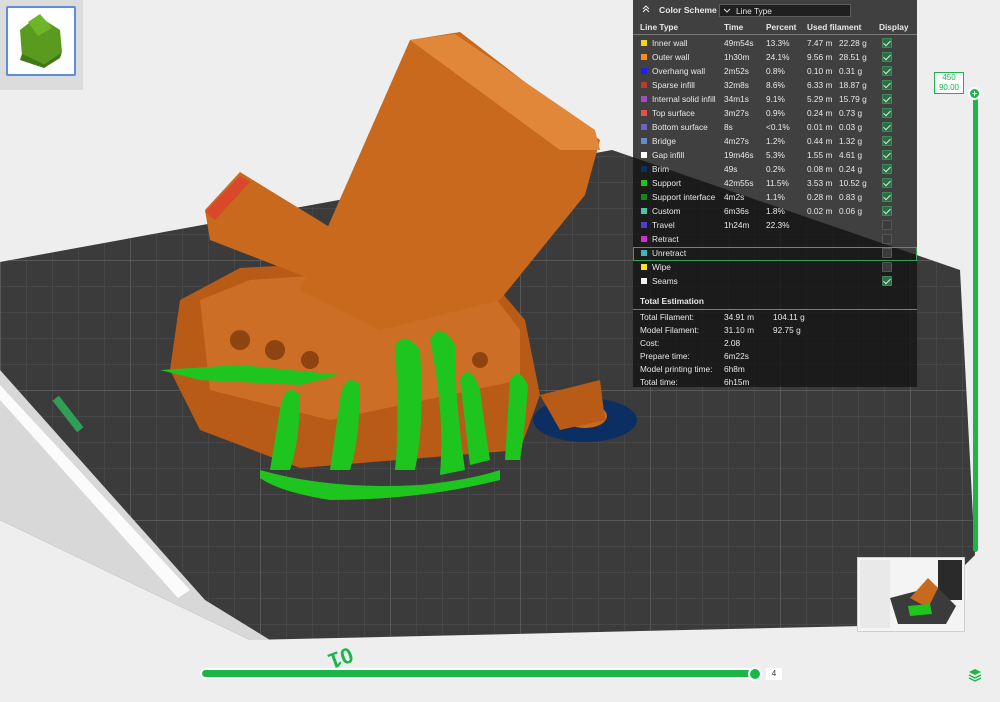 The image size is (1000, 702). What do you see at coordinates (775, 240) in the screenshot?
I see `legend-row: Retract` at bounding box center [775, 240].